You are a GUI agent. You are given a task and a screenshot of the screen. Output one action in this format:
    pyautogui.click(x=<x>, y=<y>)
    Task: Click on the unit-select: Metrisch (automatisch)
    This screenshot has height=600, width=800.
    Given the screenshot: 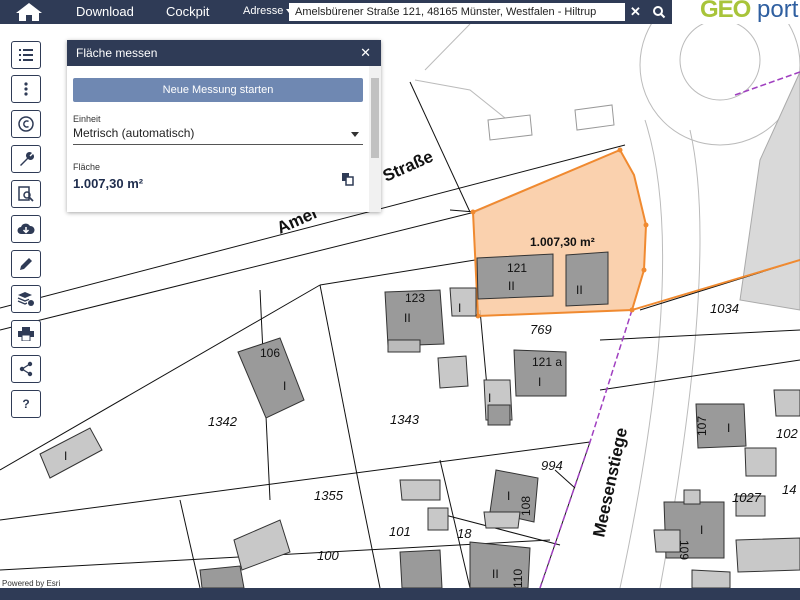 What is the action you would take?
    pyautogui.click(x=218, y=135)
    